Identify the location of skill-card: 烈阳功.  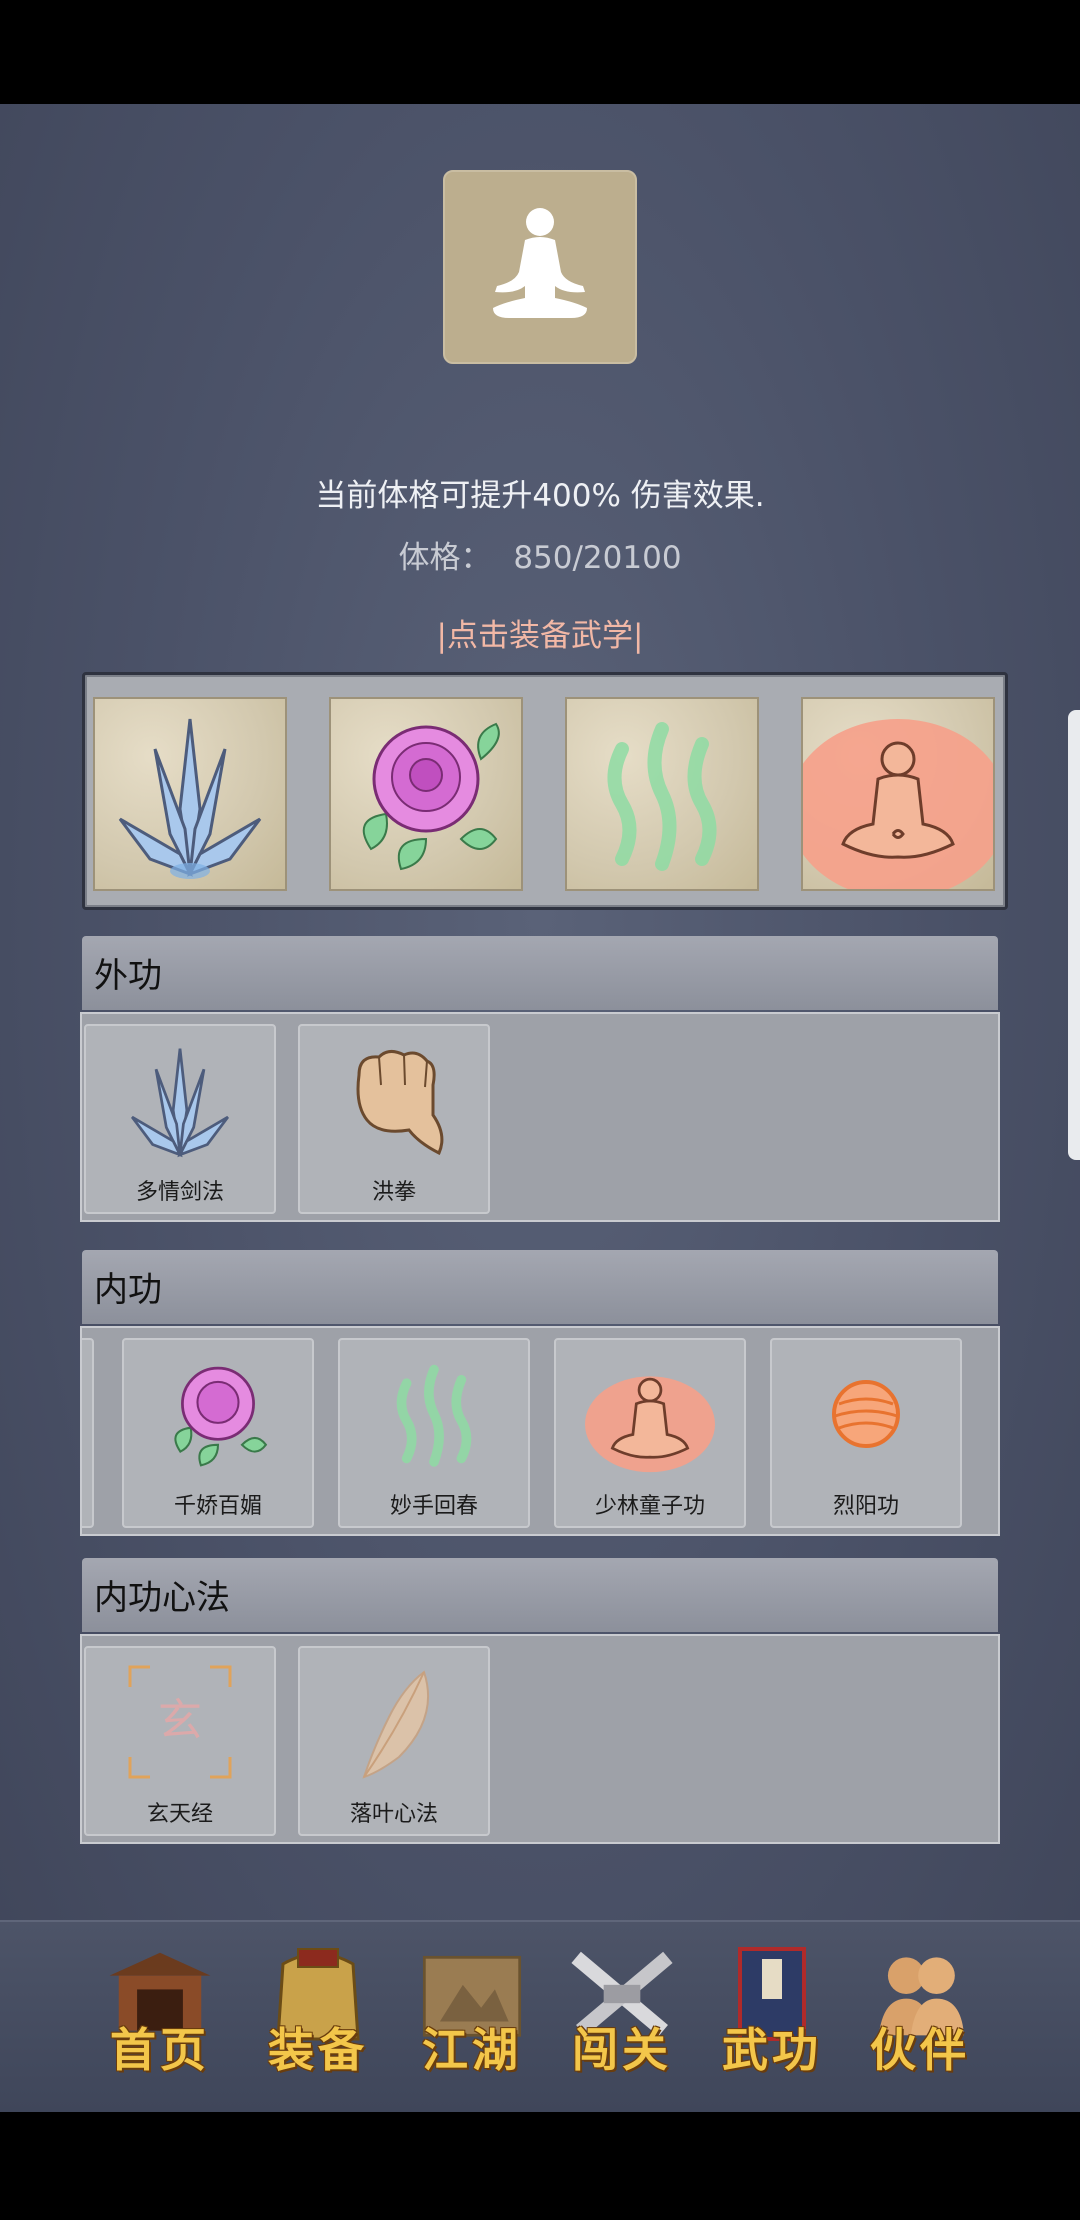
(866, 1433).